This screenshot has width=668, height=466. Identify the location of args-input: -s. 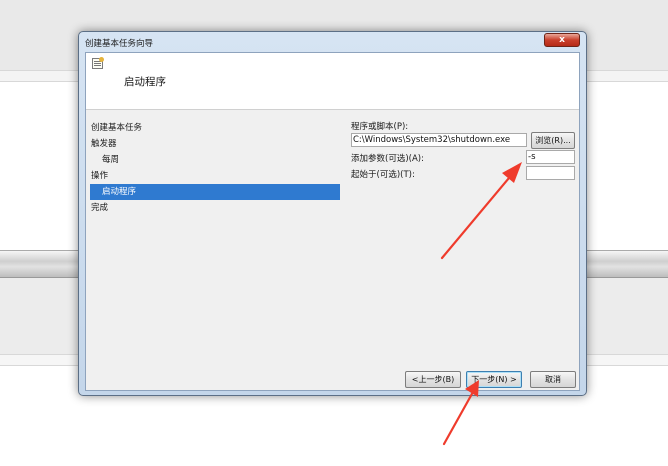
(550, 157).